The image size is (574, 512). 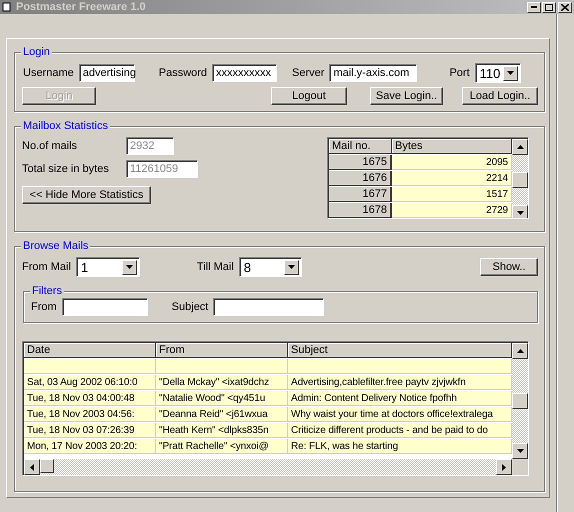 I want to click on input-field: xxxxxxxxxx, so click(x=245, y=73).